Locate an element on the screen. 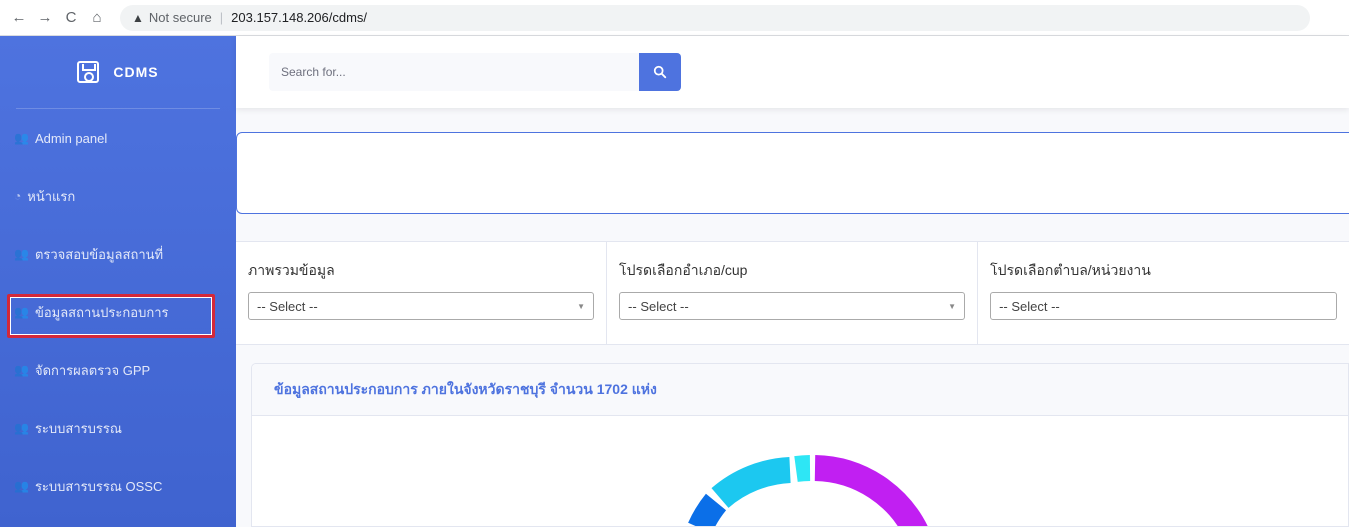 The width and height of the screenshot is (1349, 527). sidebar-item-label: ข้อมูลสถานประกอบการ is located at coordinates (101, 312).